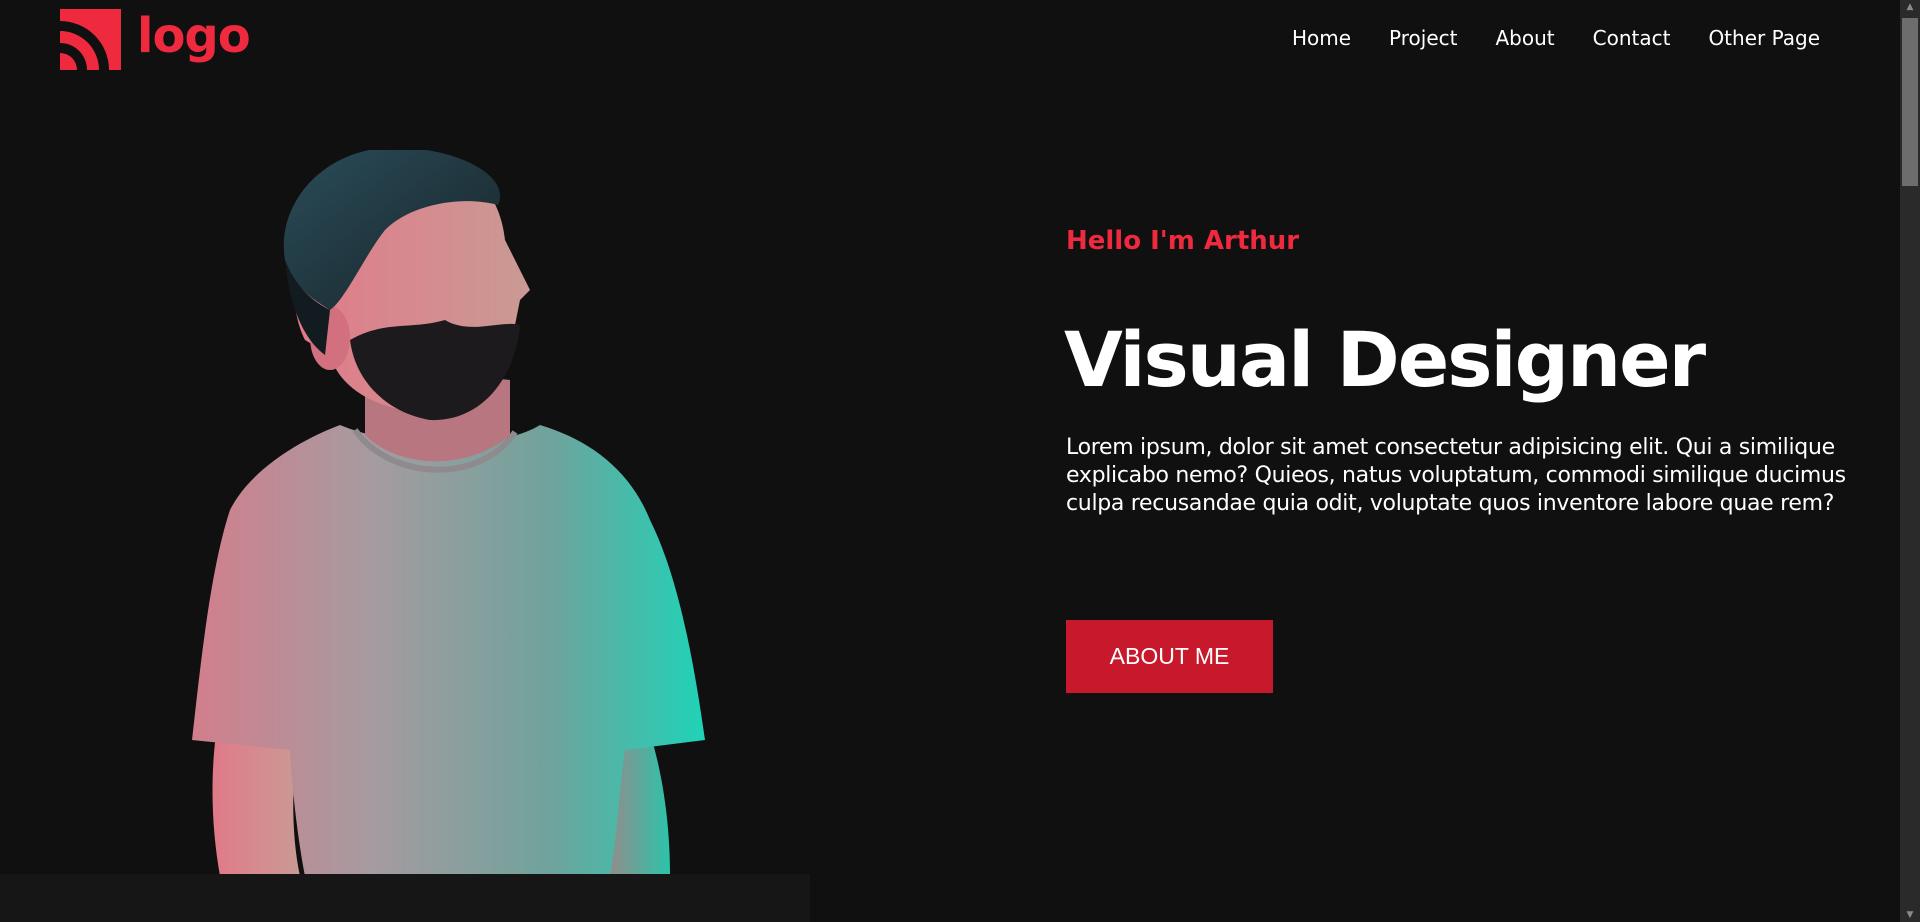 Image resolution: width=1920 pixels, height=922 pixels. I want to click on scroll-thumb, so click(1910, 102).